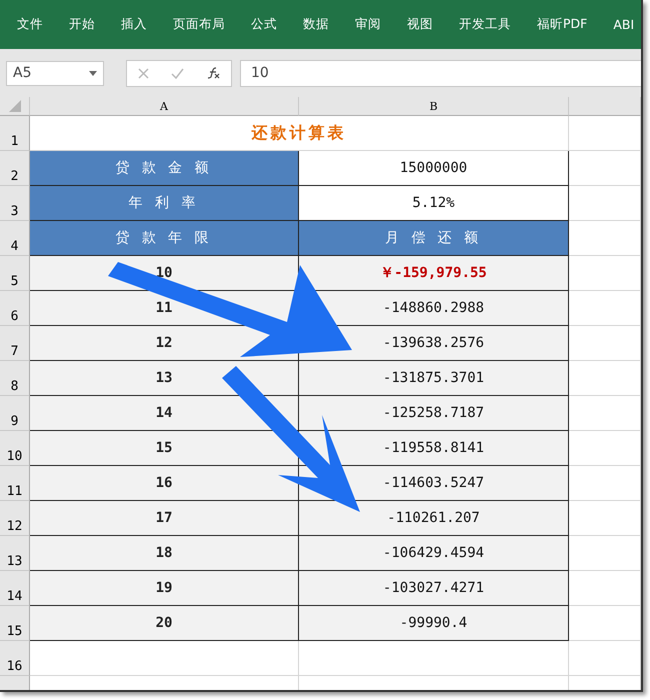 The width and height of the screenshot is (650, 700). What do you see at coordinates (434, 378) in the screenshot?
I see `table-cell: -131875.3701` at bounding box center [434, 378].